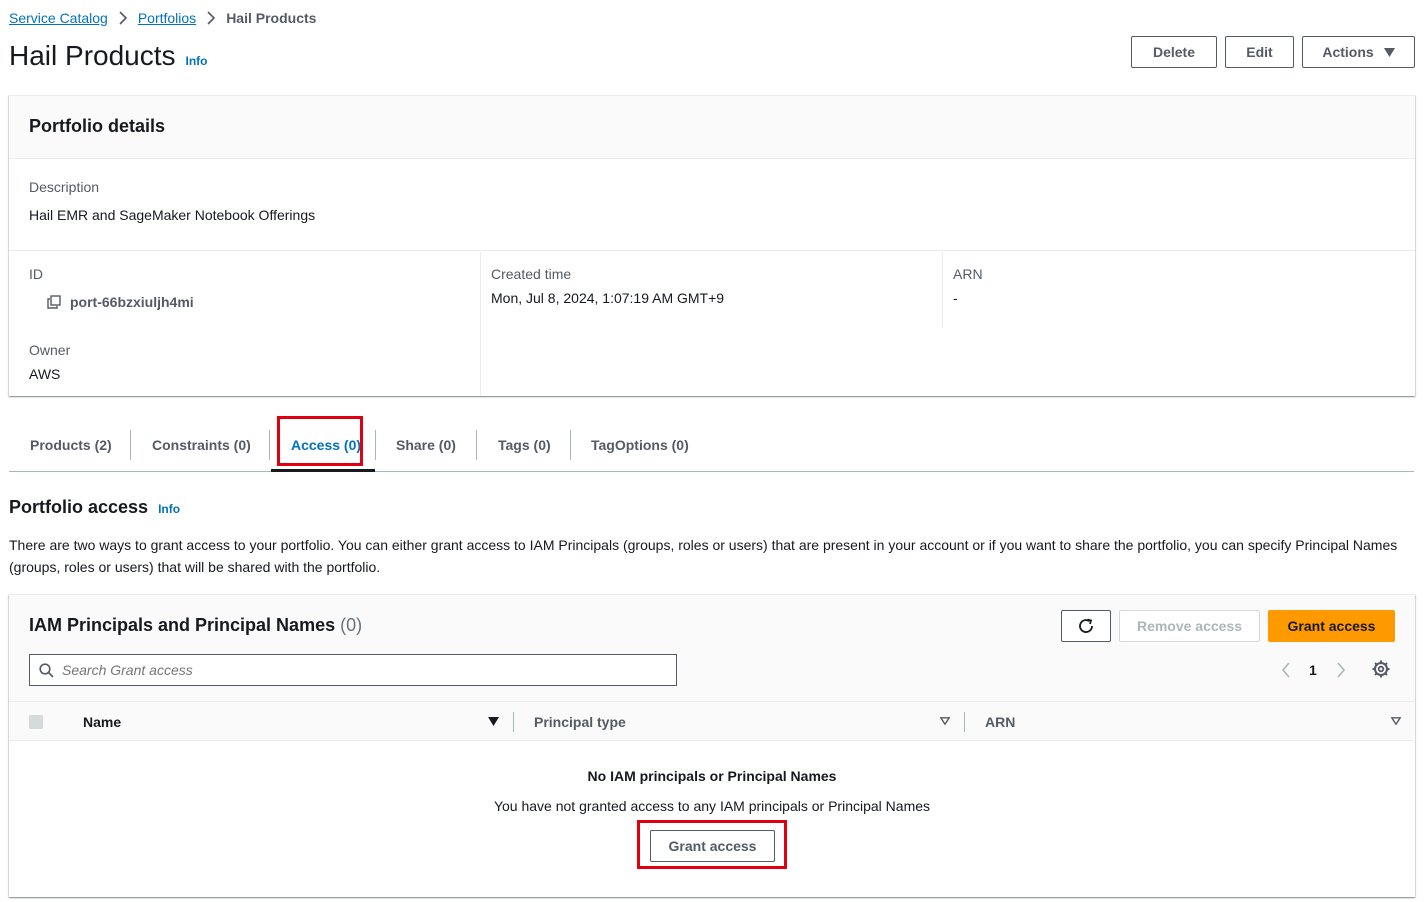 The width and height of the screenshot is (1426, 902). What do you see at coordinates (351, 625) in the screenshot?
I see `principals-count: (0)` at bounding box center [351, 625].